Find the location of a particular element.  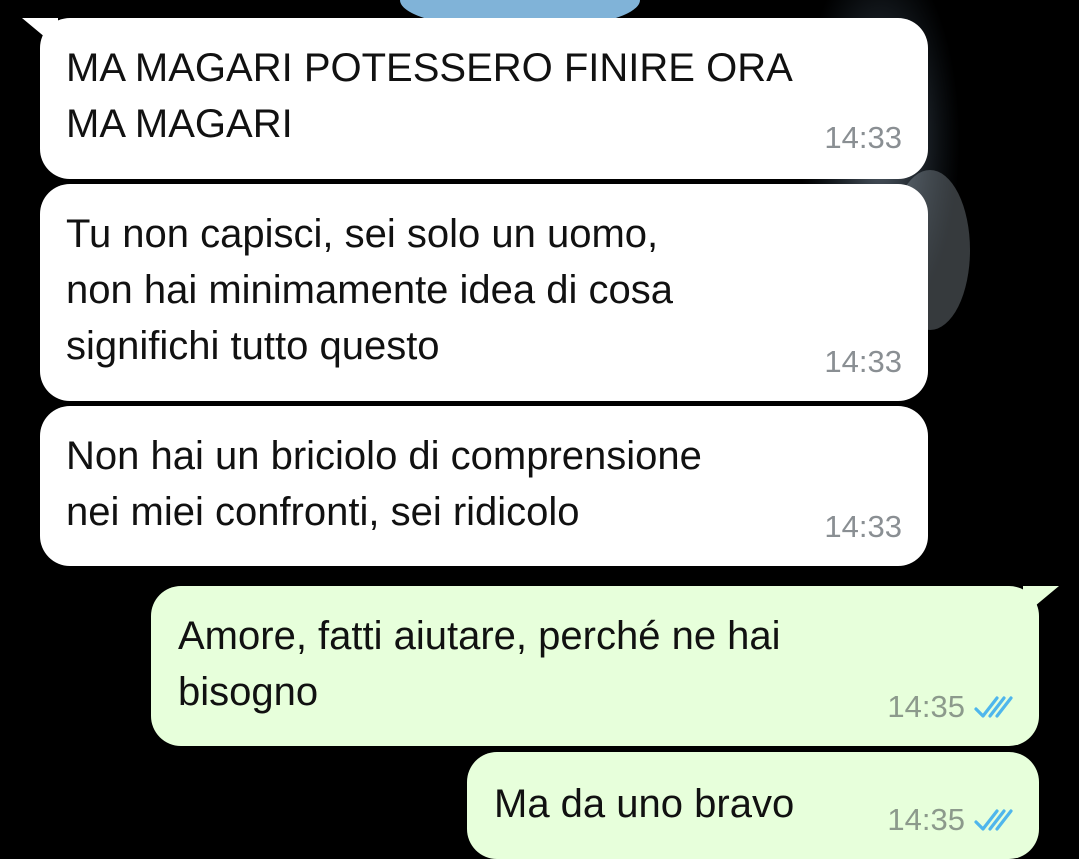

message-bubble-outgoing: Ma da uno bravo 14:35 is located at coordinates (753, 805).